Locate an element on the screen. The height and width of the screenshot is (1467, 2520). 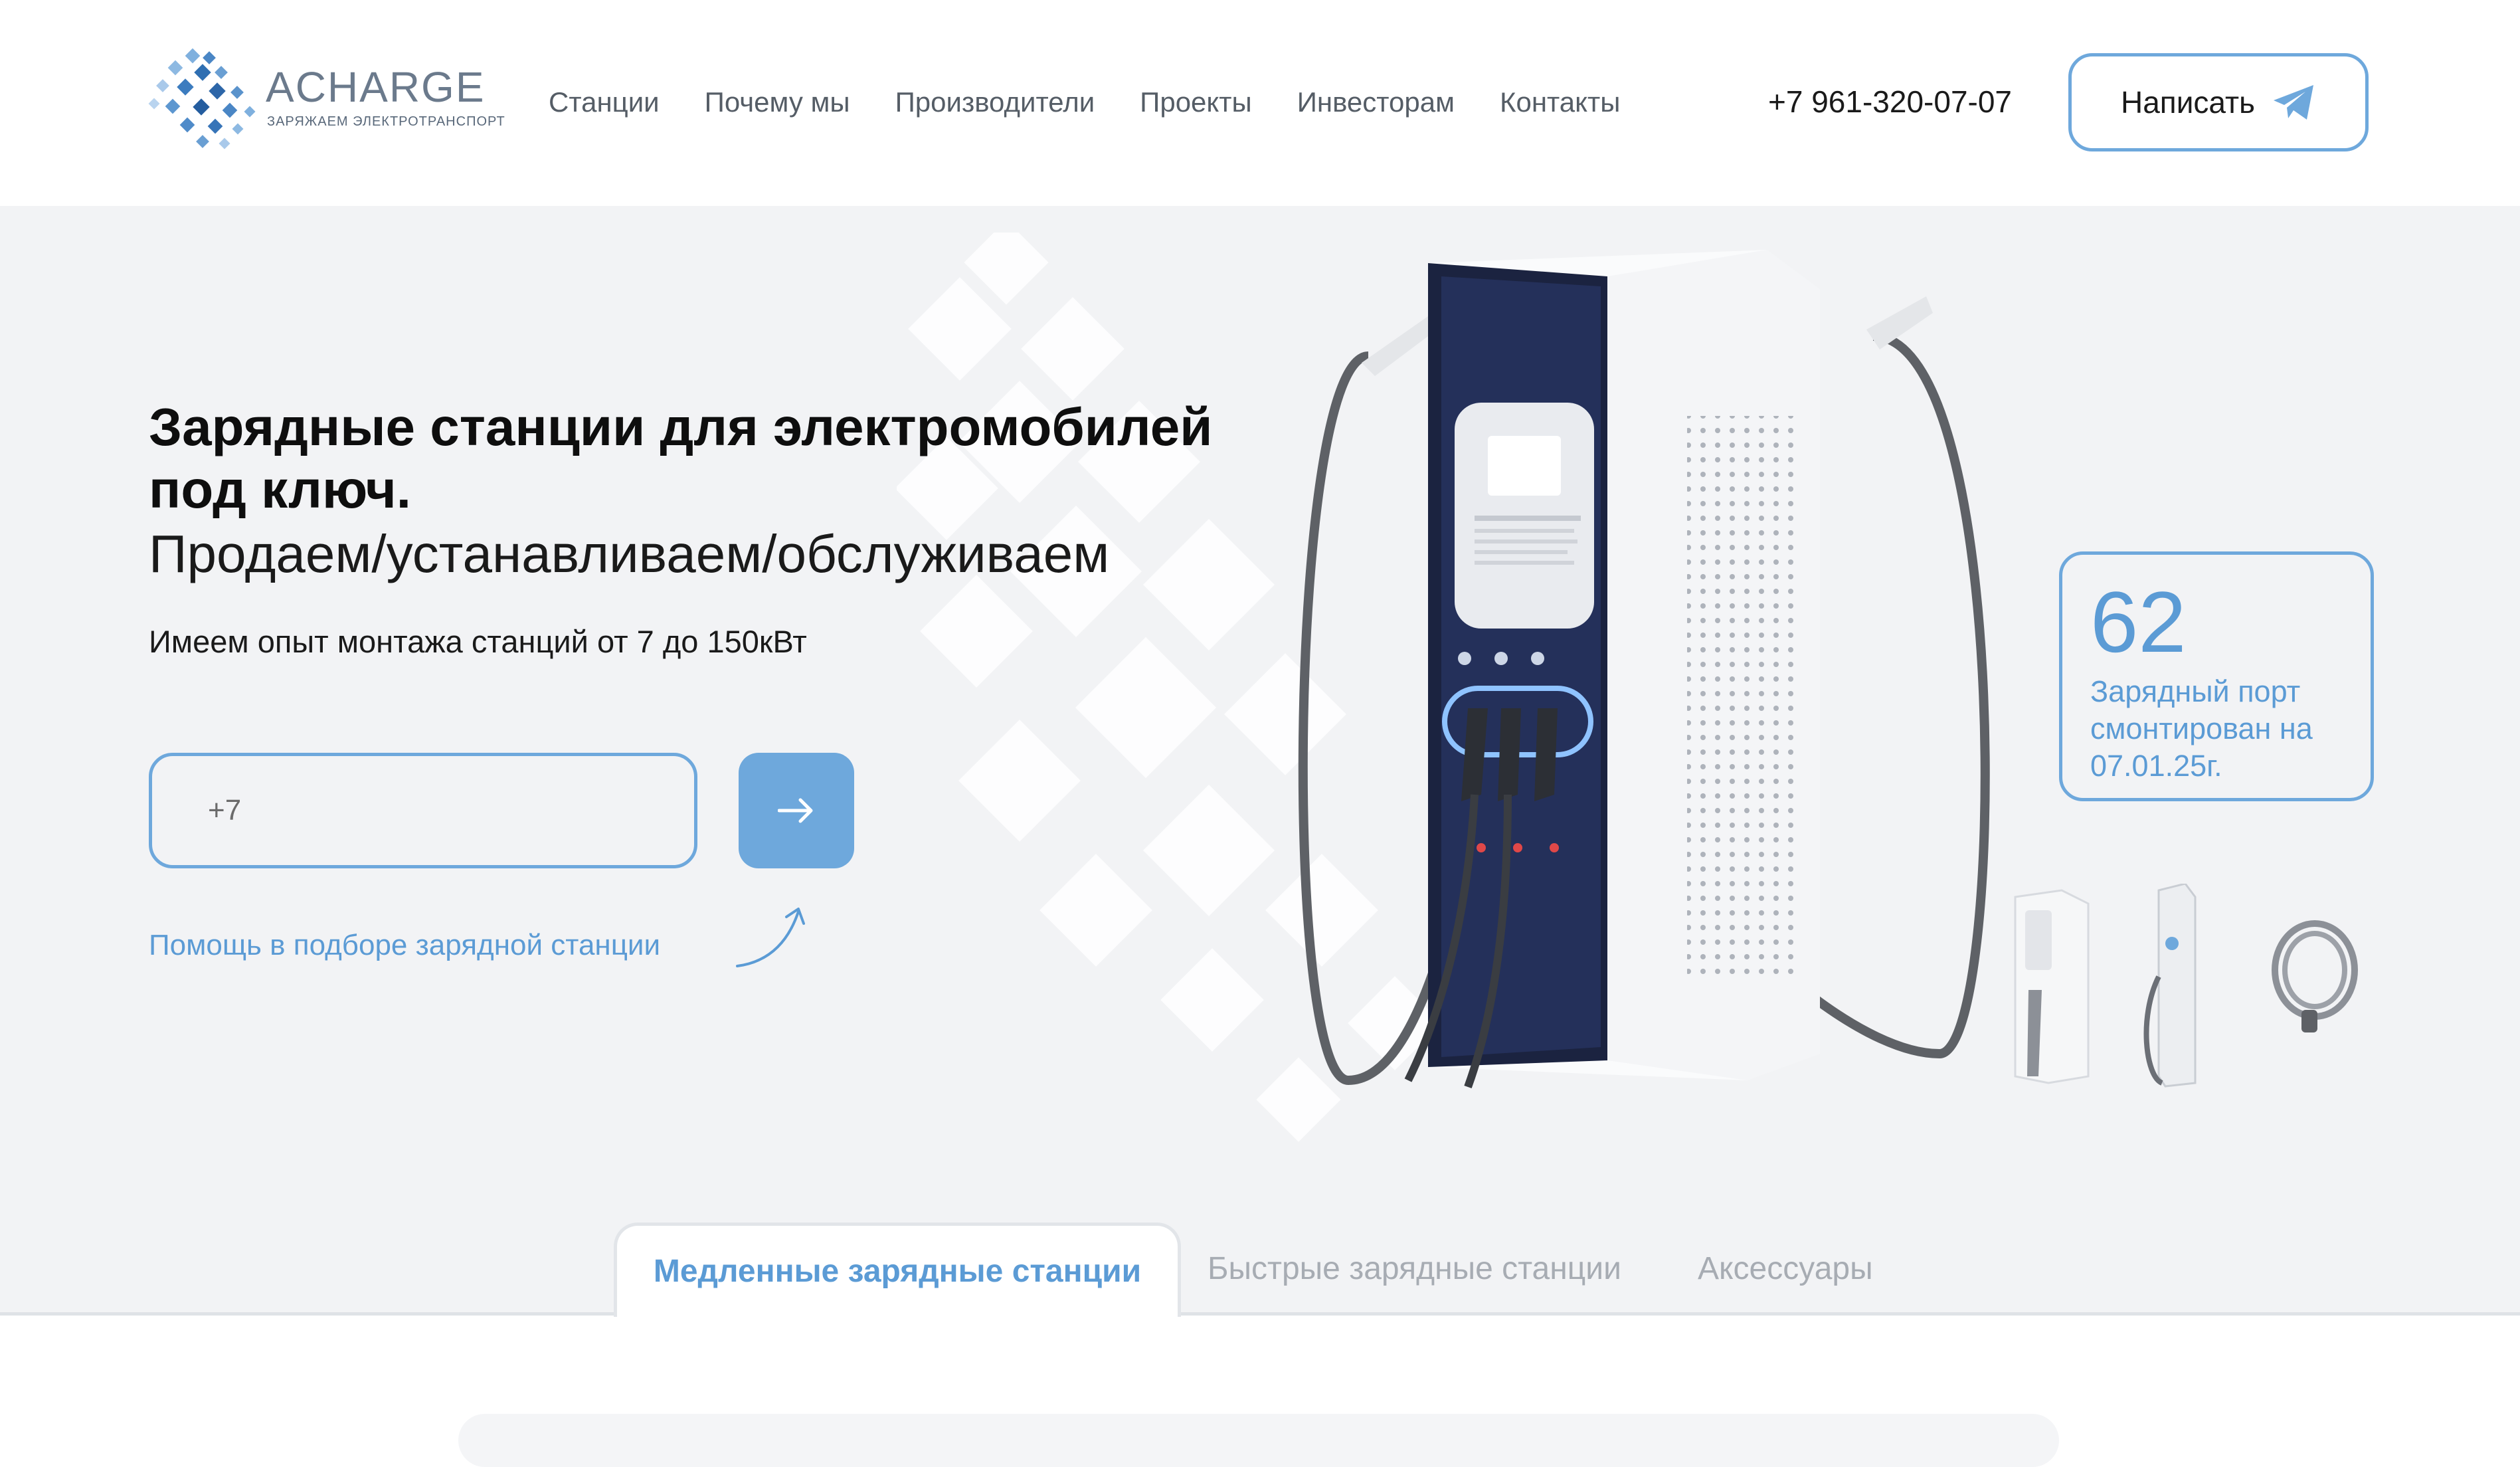
tab-fast-stations: Быстрые зарядные станции is located at coordinates (1414, 1268).